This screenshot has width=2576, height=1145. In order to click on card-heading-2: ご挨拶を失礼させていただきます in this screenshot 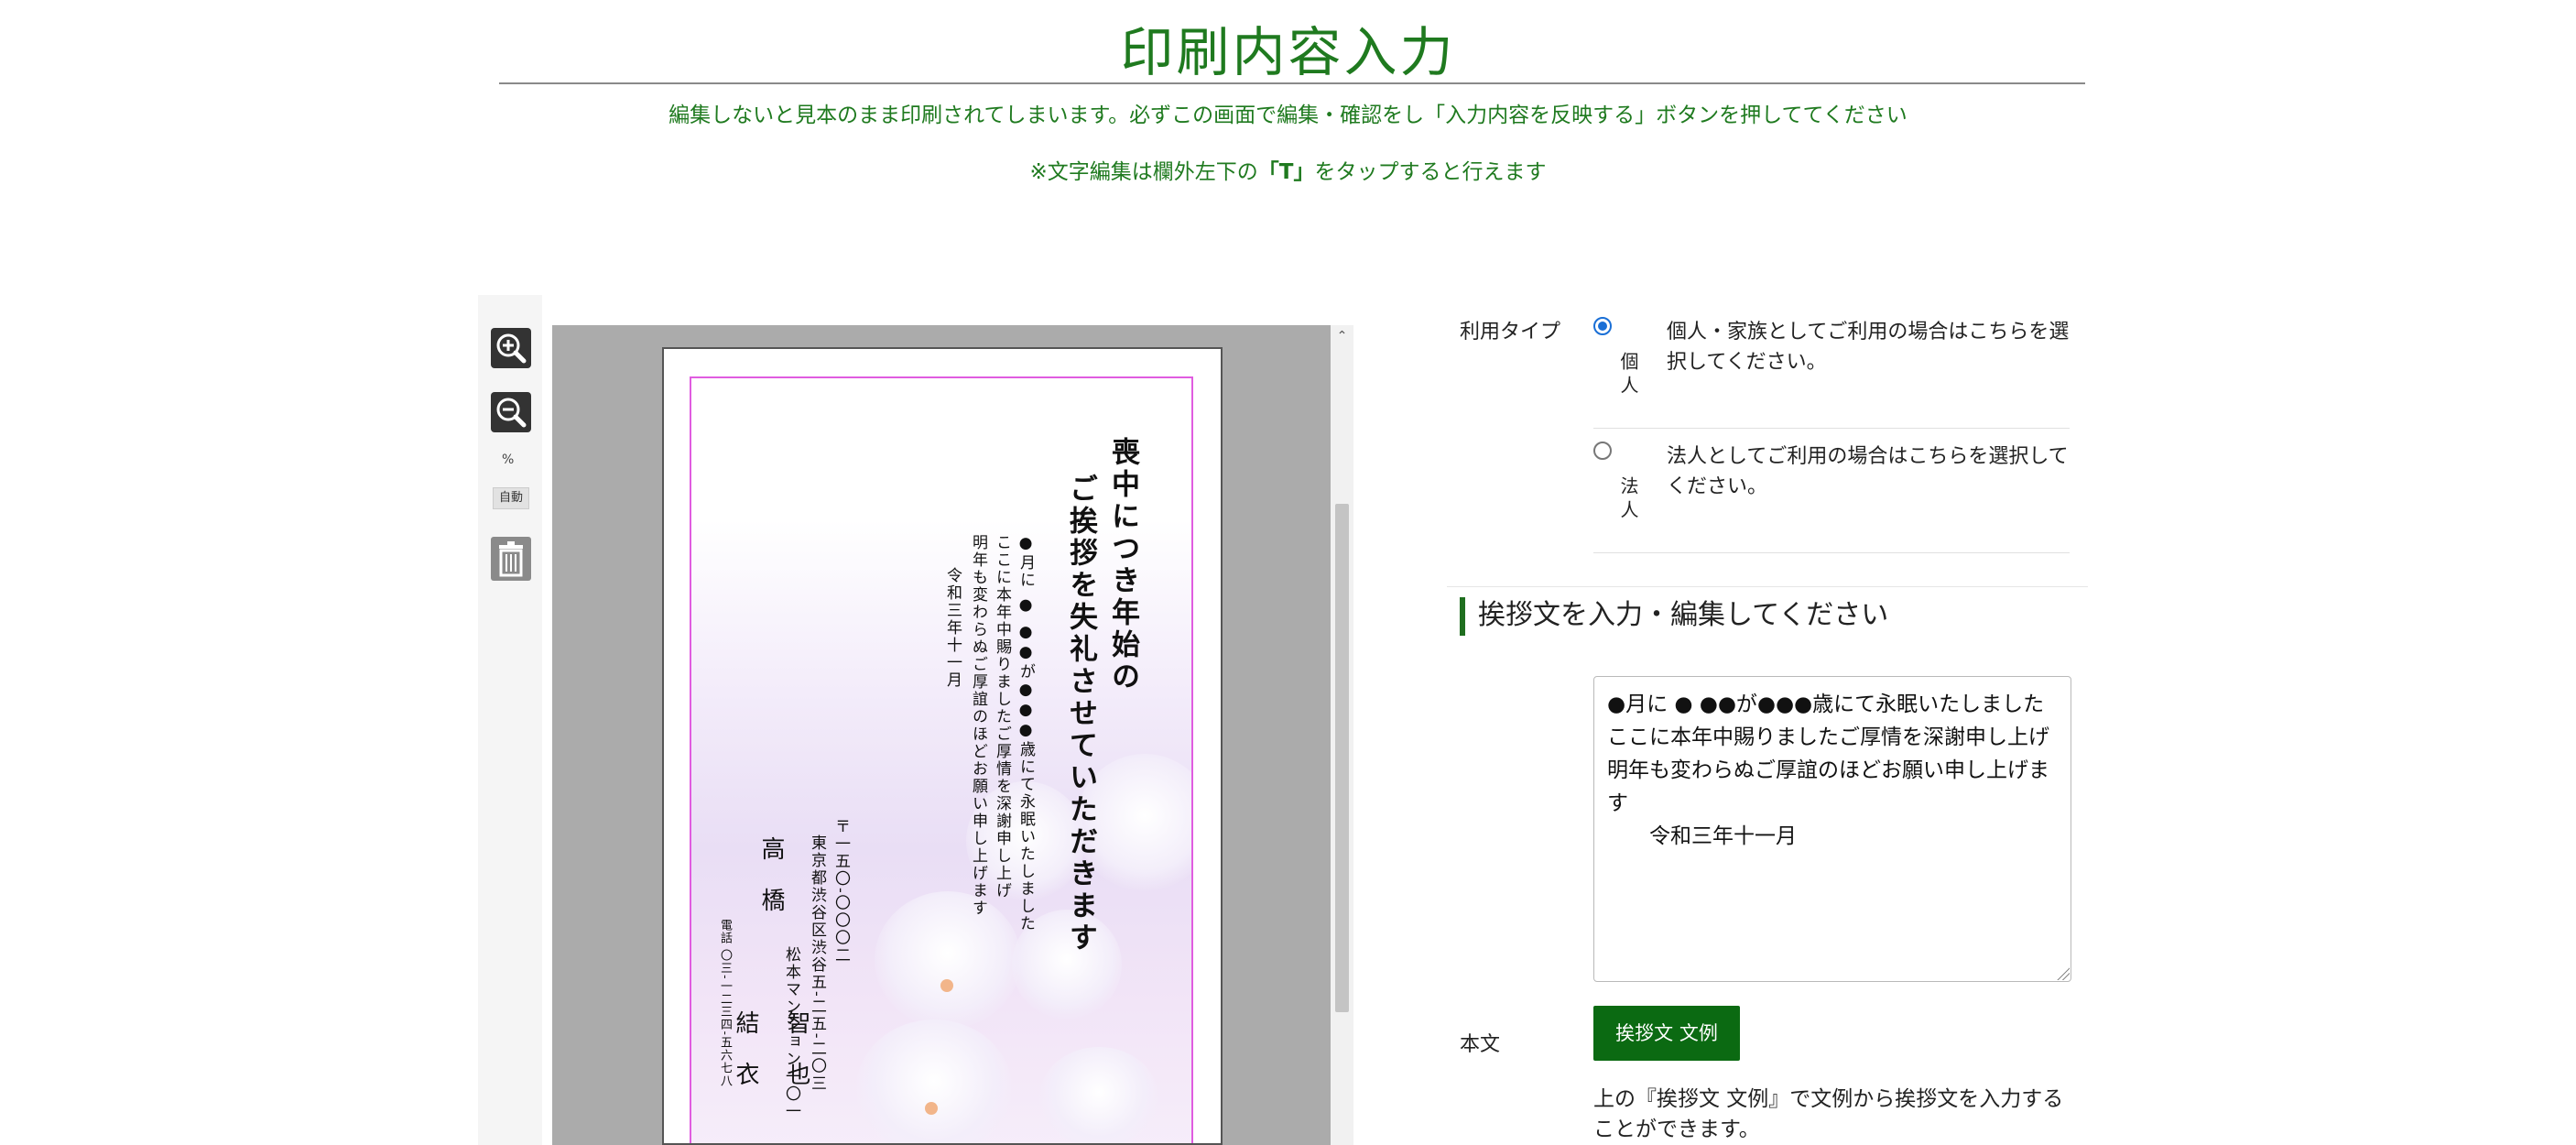, I will do `click(1080, 714)`.